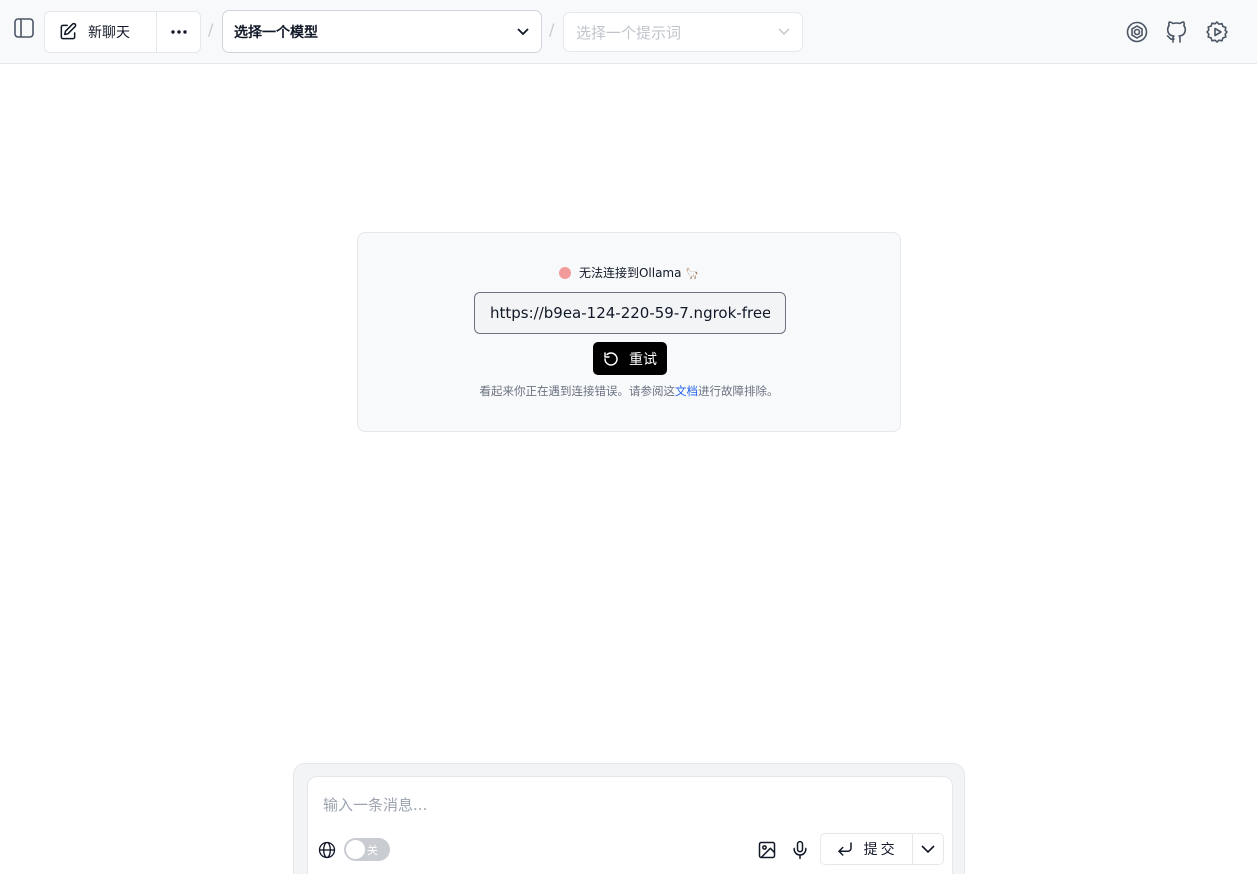  I want to click on prompt-select: 选择一个提示词, so click(683, 32).